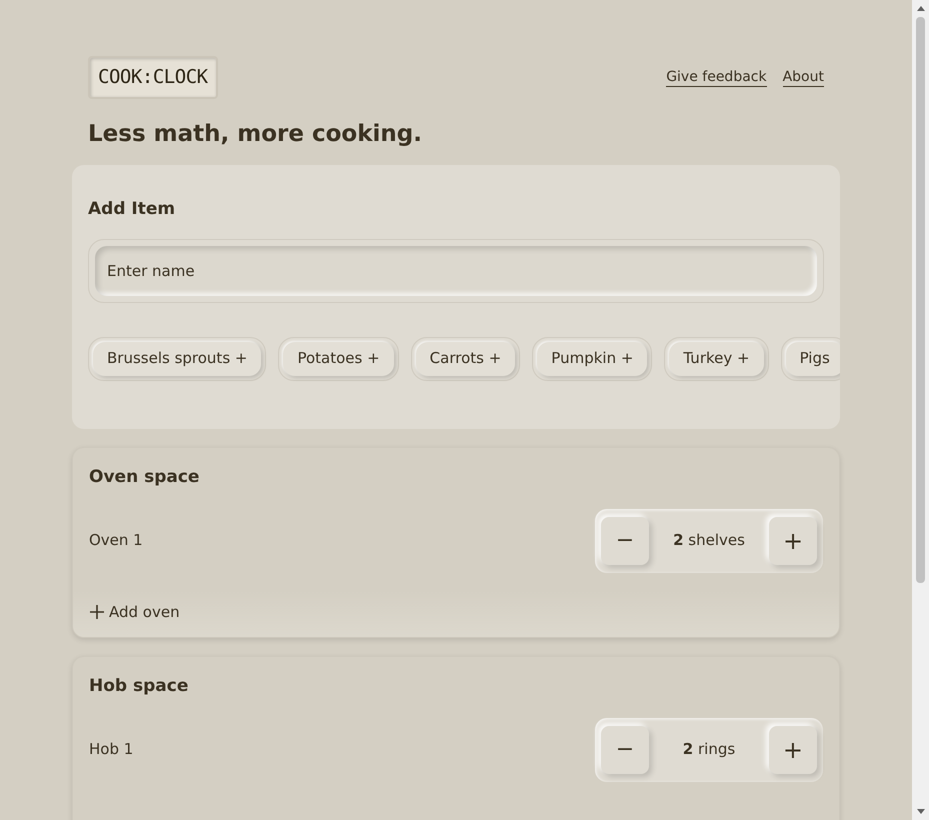 This screenshot has width=929, height=820. What do you see at coordinates (709, 749) in the screenshot?
I see `stepper-value: 2 rings` at bounding box center [709, 749].